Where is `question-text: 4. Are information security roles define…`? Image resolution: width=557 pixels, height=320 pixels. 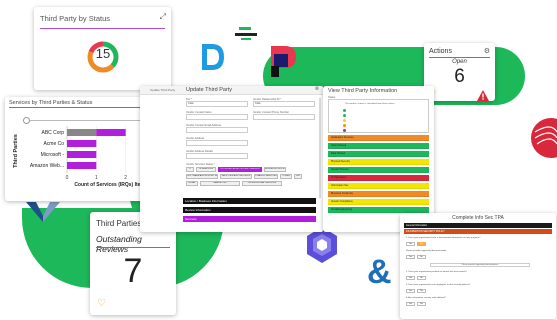
question-text: 4. Are information security roles define… is located at coordinates (426, 298).